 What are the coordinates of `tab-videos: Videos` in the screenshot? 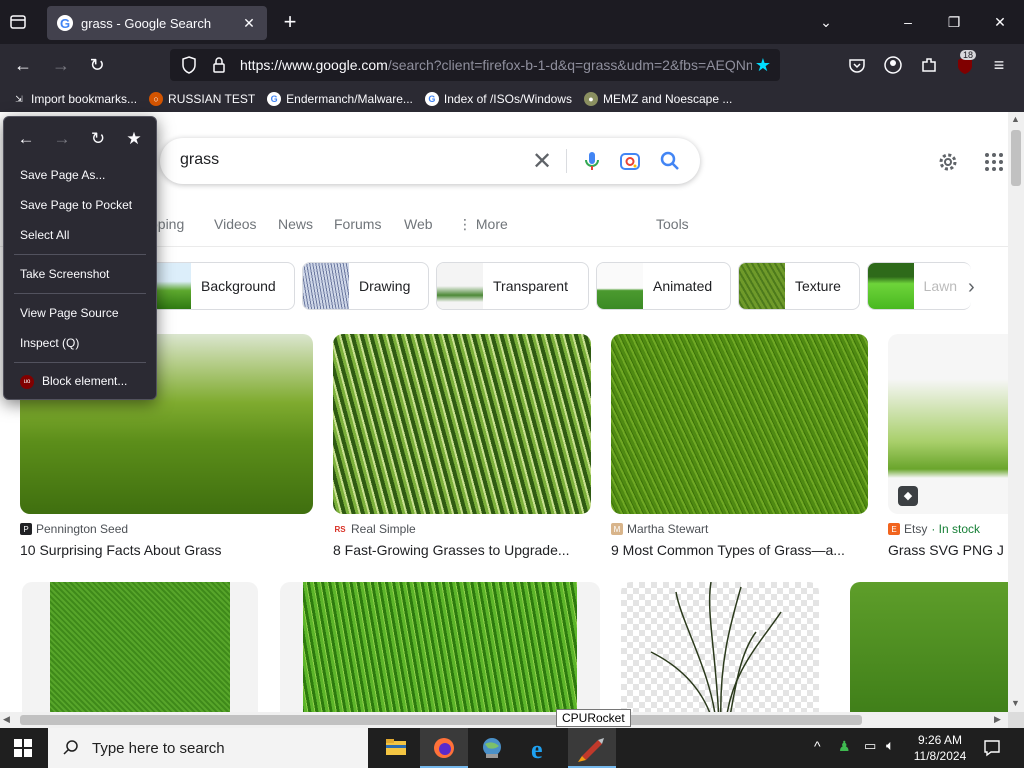 It's located at (235, 224).